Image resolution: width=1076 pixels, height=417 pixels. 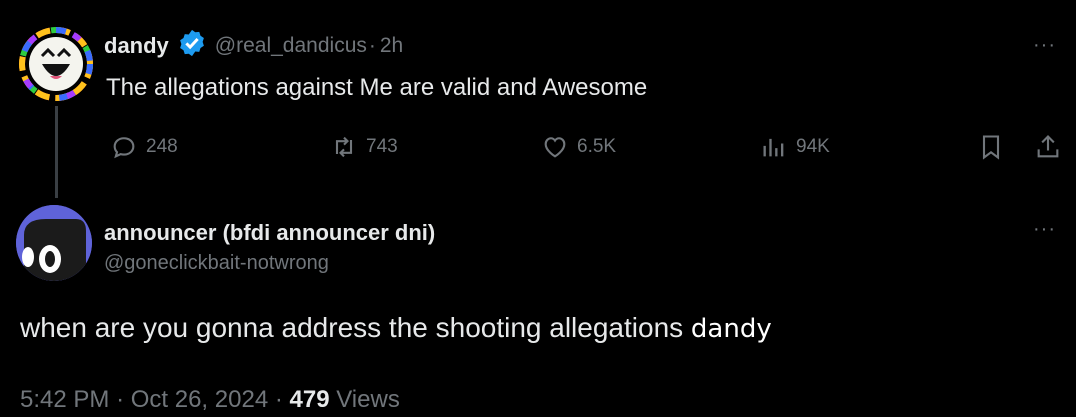 I want to click on reply-button: 248, so click(x=144, y=147).